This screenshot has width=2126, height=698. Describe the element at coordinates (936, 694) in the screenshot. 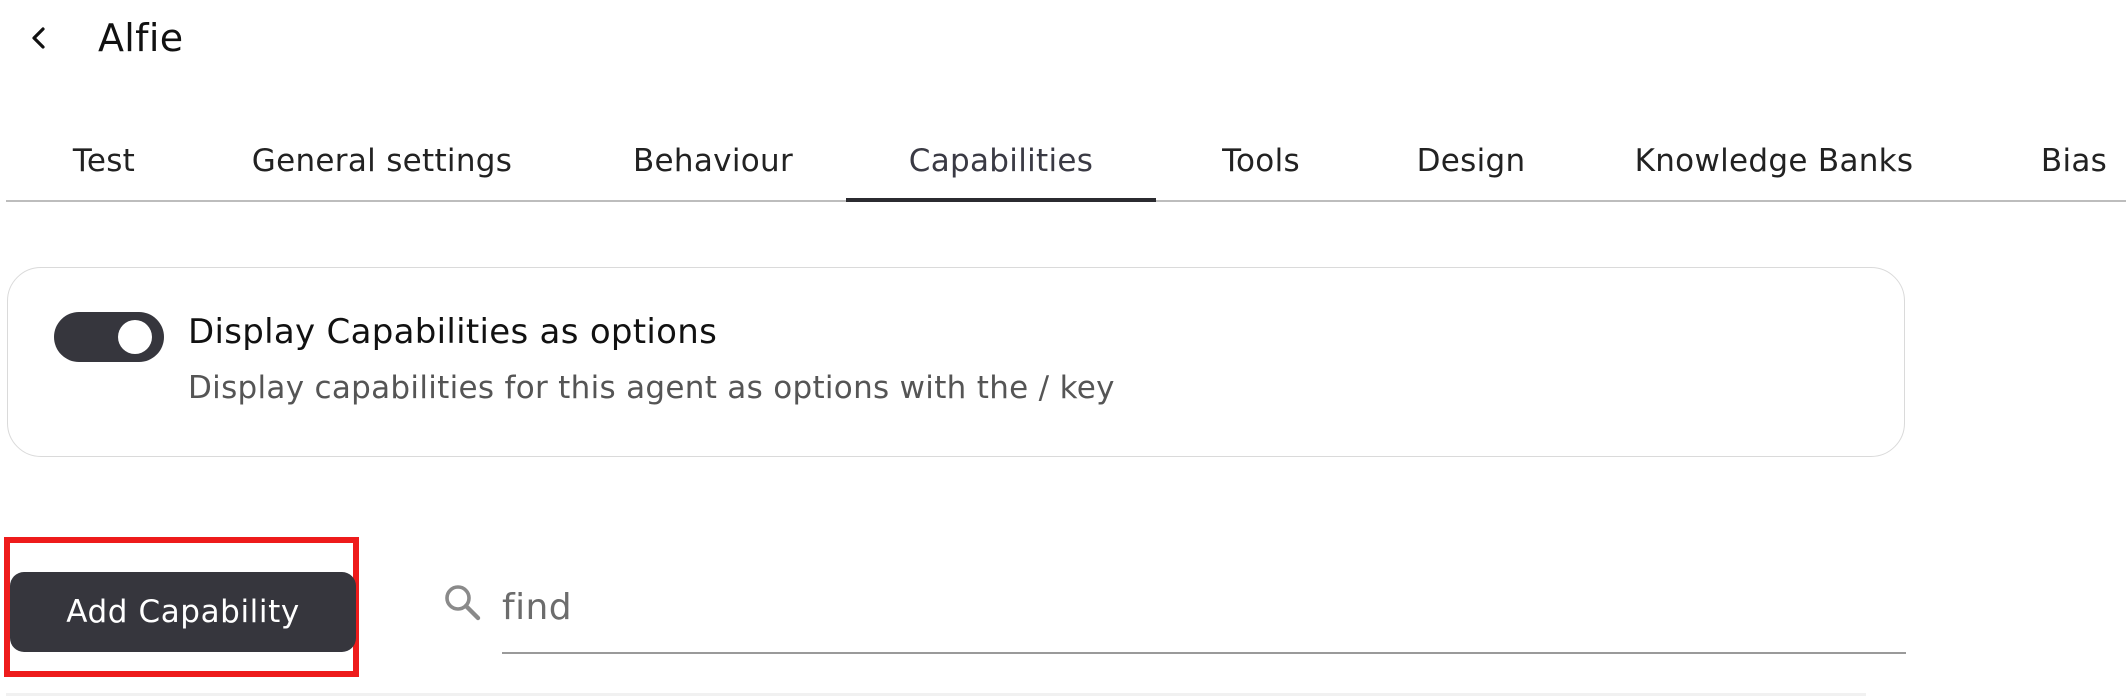

I see `list-divider` at that location.